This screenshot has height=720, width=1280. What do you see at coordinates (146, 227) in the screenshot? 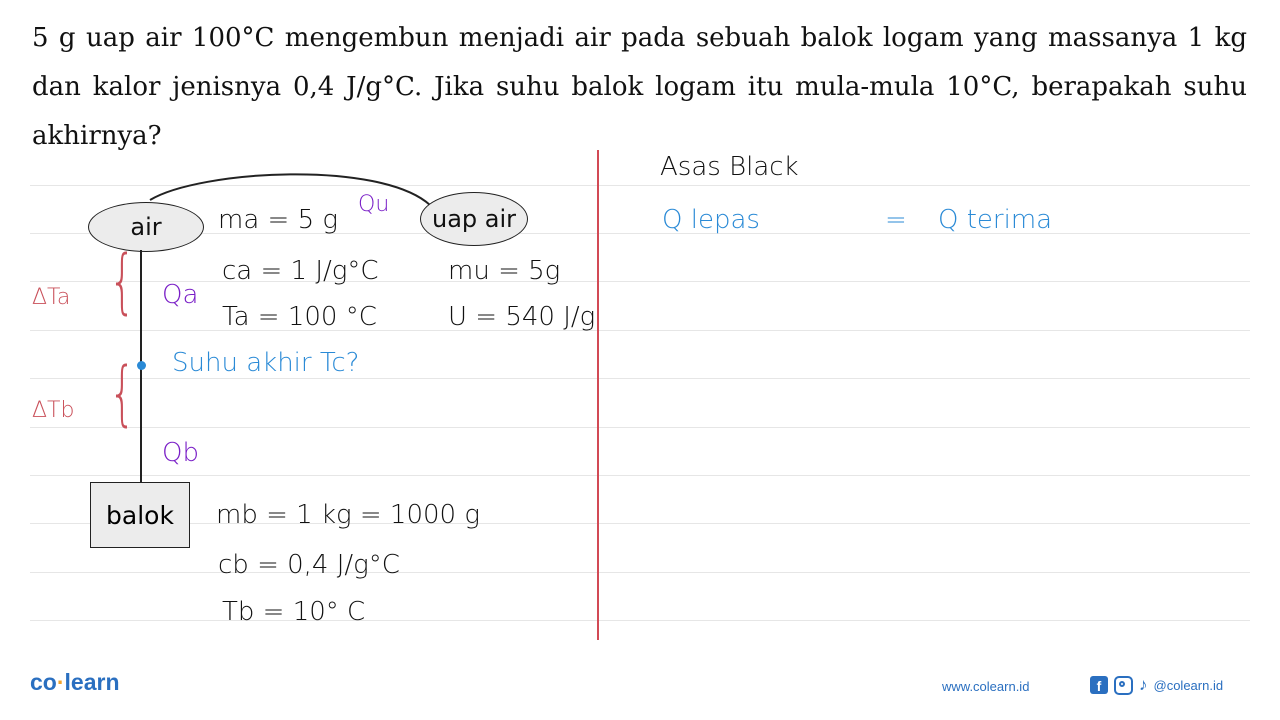
I see `air-ellipse: air` at bounding box center [146, 227].